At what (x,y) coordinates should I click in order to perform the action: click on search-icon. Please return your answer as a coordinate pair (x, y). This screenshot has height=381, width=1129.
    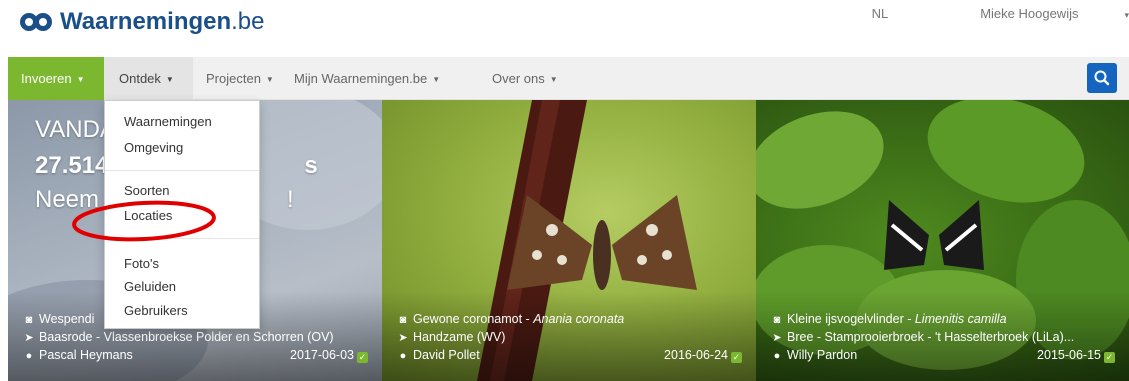
    Looking at the image, I should click on (1102, 78).